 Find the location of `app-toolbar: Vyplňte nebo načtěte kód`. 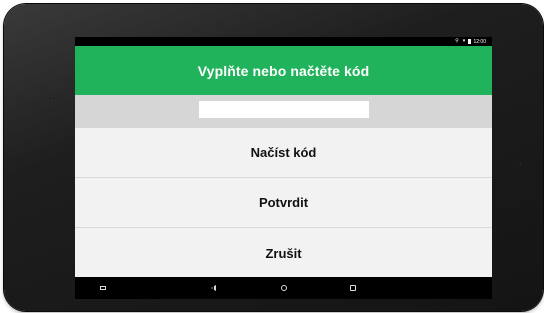

app-toolbar: Vyplňte nebo načtěte kód is located at coordinates (283, 70).